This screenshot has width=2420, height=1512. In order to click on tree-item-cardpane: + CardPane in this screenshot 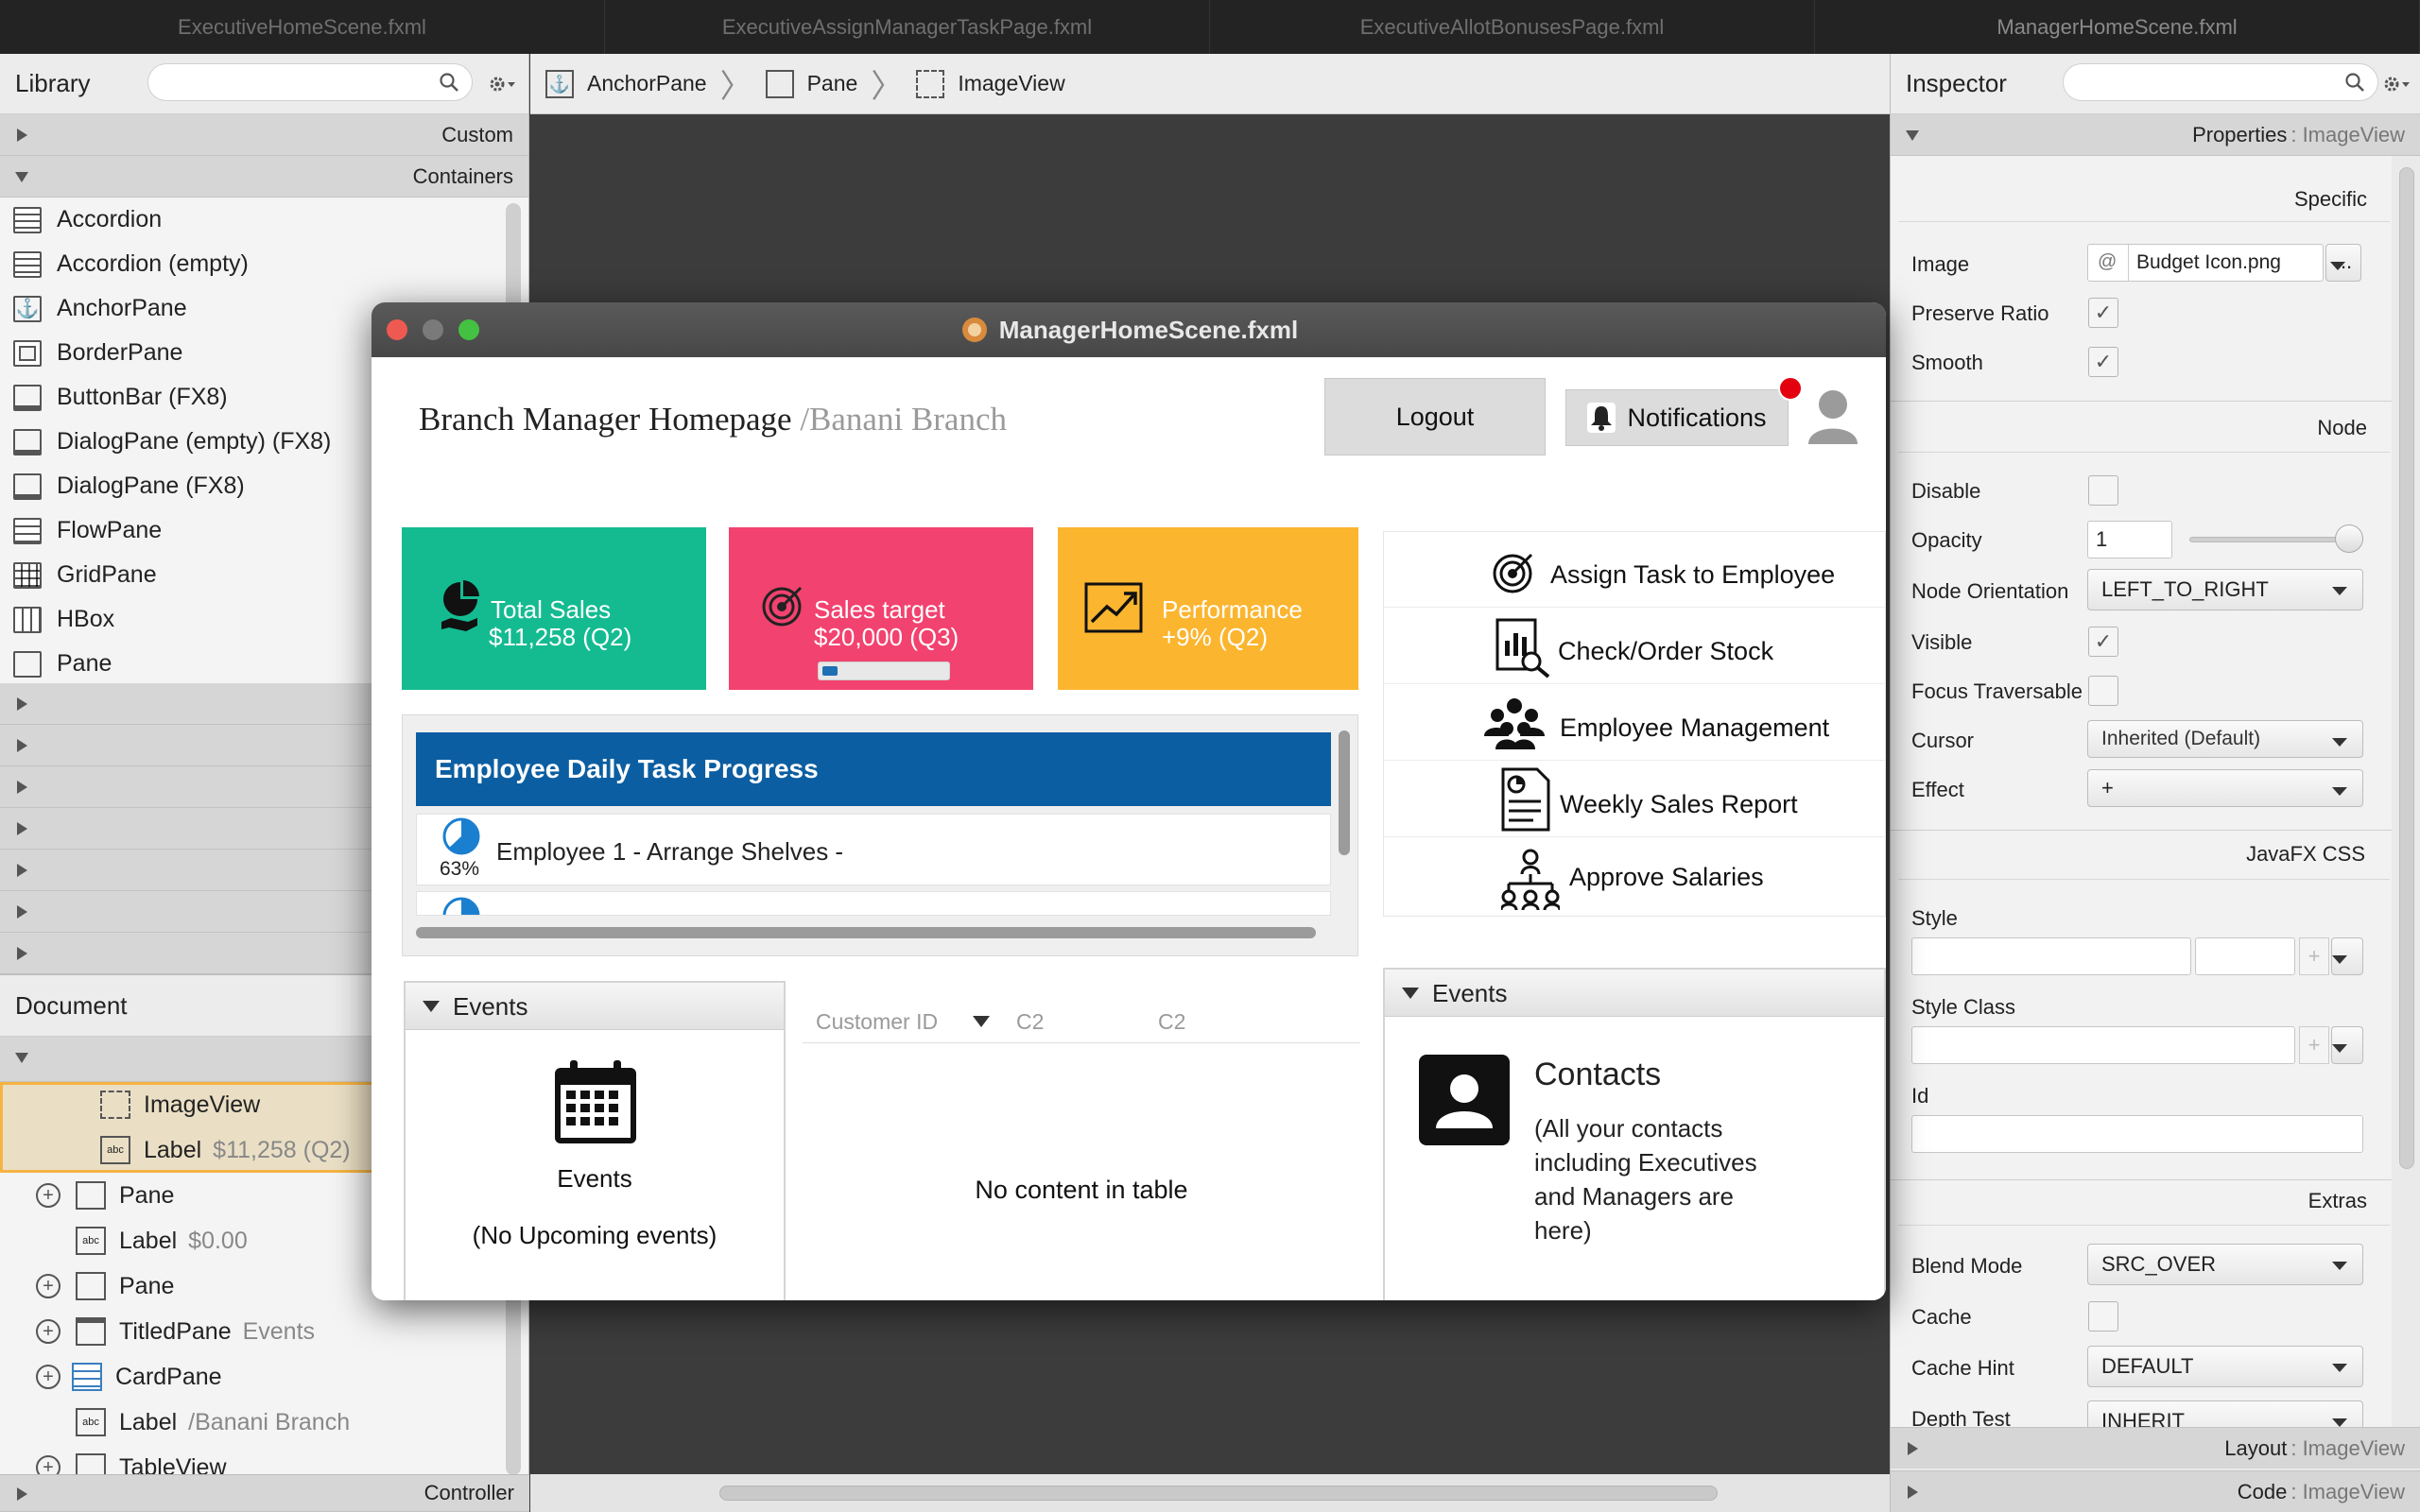, I will do `click(264, 1377)`.